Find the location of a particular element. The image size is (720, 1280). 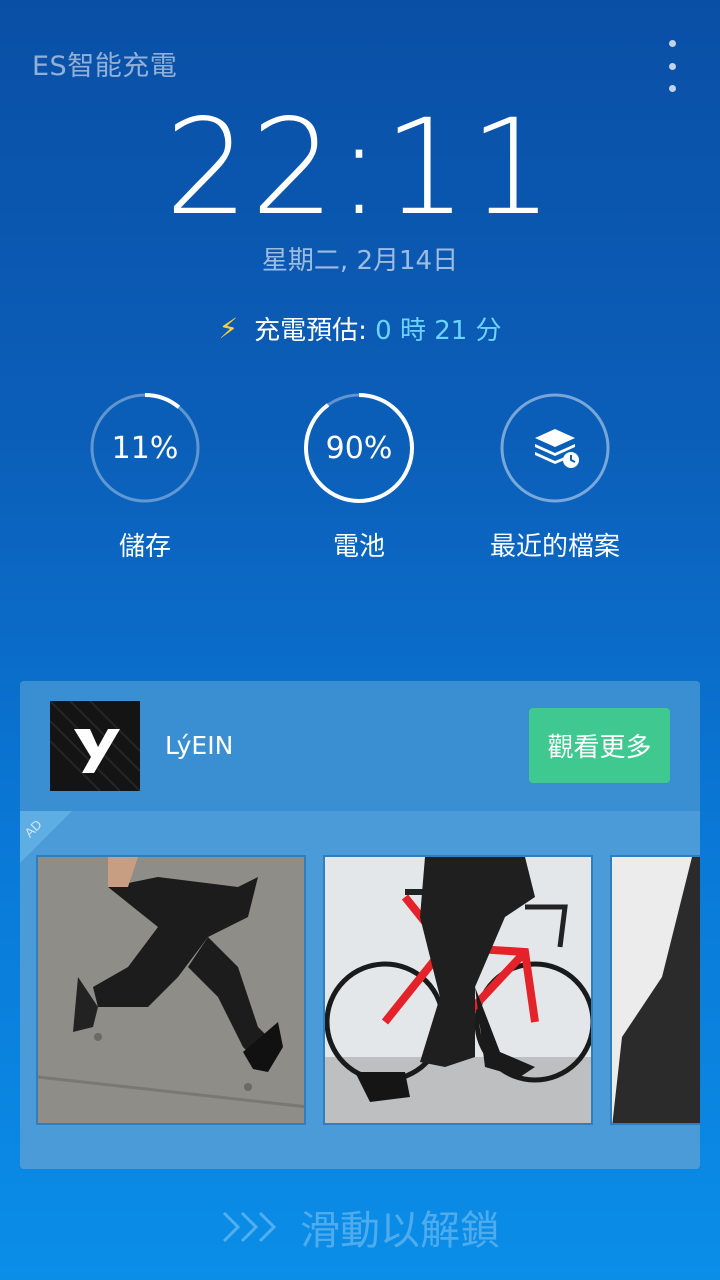

storage-label: 儲存 is located at coordinates (144, 547).